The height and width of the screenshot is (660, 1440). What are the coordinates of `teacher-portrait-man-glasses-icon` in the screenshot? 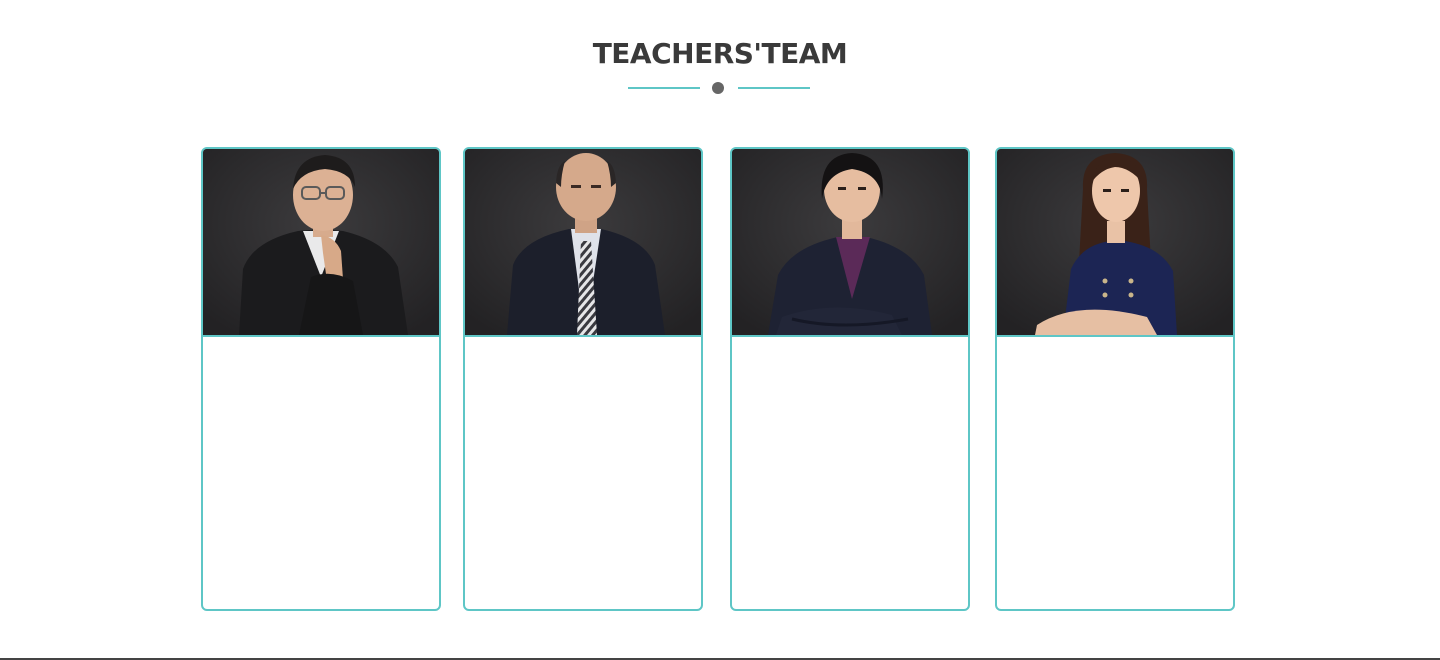 It's located at (321, 242).